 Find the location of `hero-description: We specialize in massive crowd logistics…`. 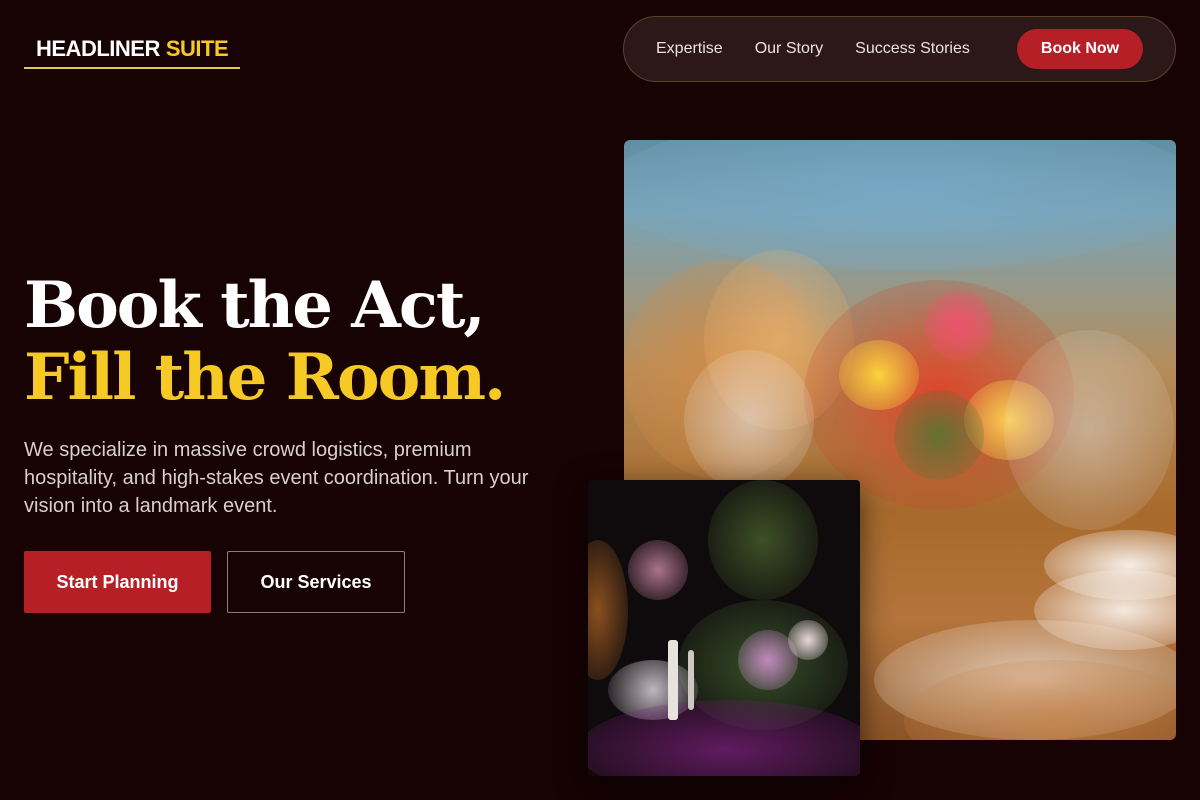

hero-description: We specialize in massive crowd logistics… is located at coordinates (276, 478).